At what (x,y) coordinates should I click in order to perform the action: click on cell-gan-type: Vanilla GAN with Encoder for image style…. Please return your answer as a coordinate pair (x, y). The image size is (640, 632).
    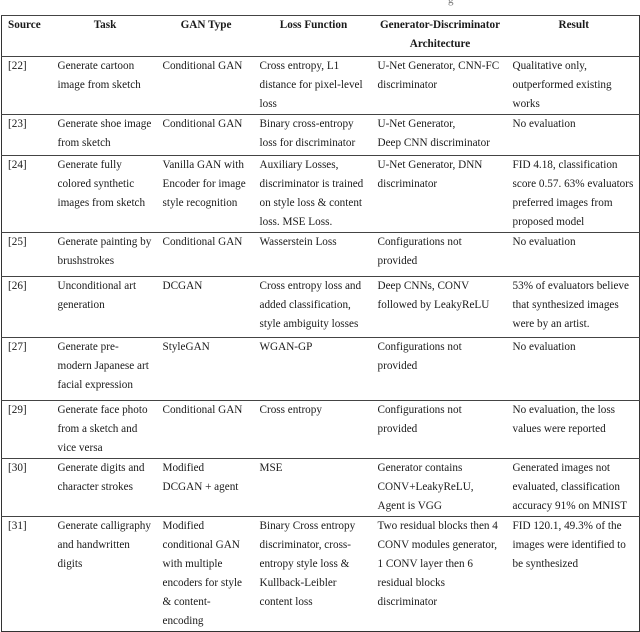
    Looking at the image, I should click on (204, 184).